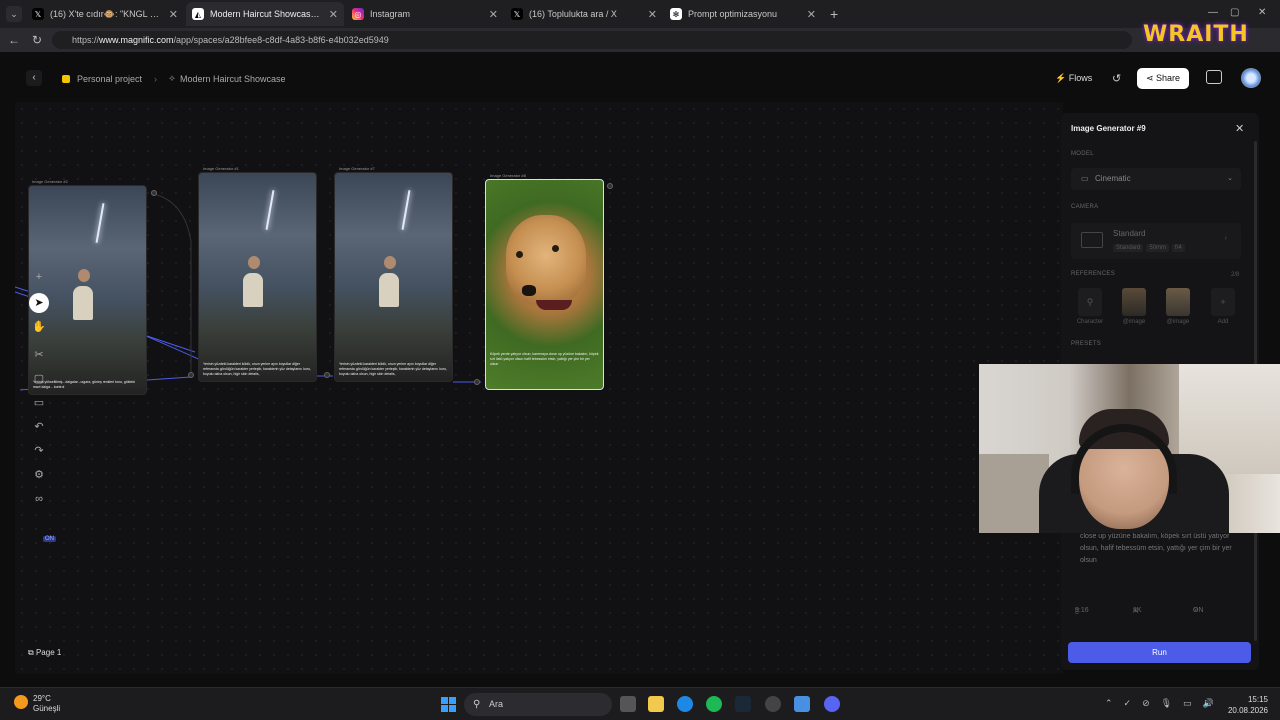  What do you see at coordinates (38, 14) in the screenshot?
I see `x-logo-icon: 𝕏` at bounding box center [38, 14].